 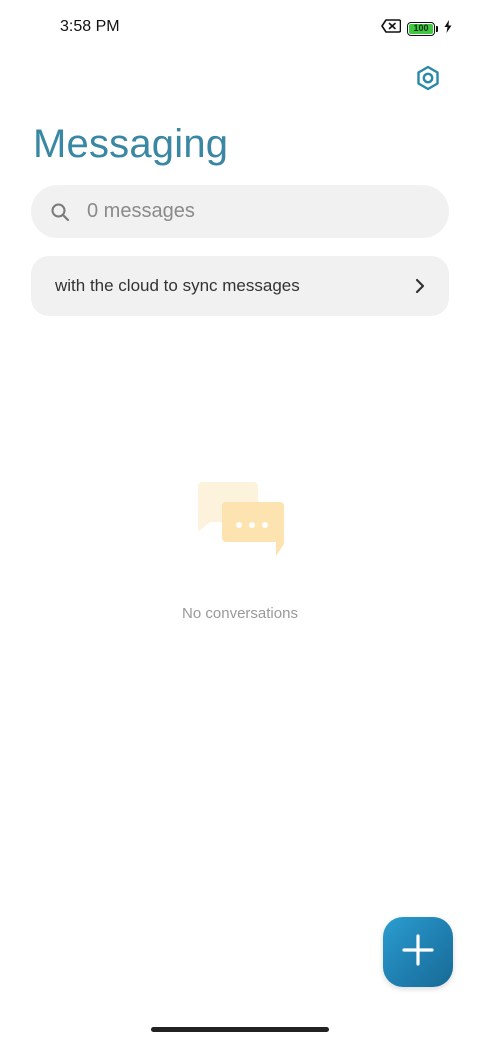 I want to click on new-message-button, so click(x=418, y=952).